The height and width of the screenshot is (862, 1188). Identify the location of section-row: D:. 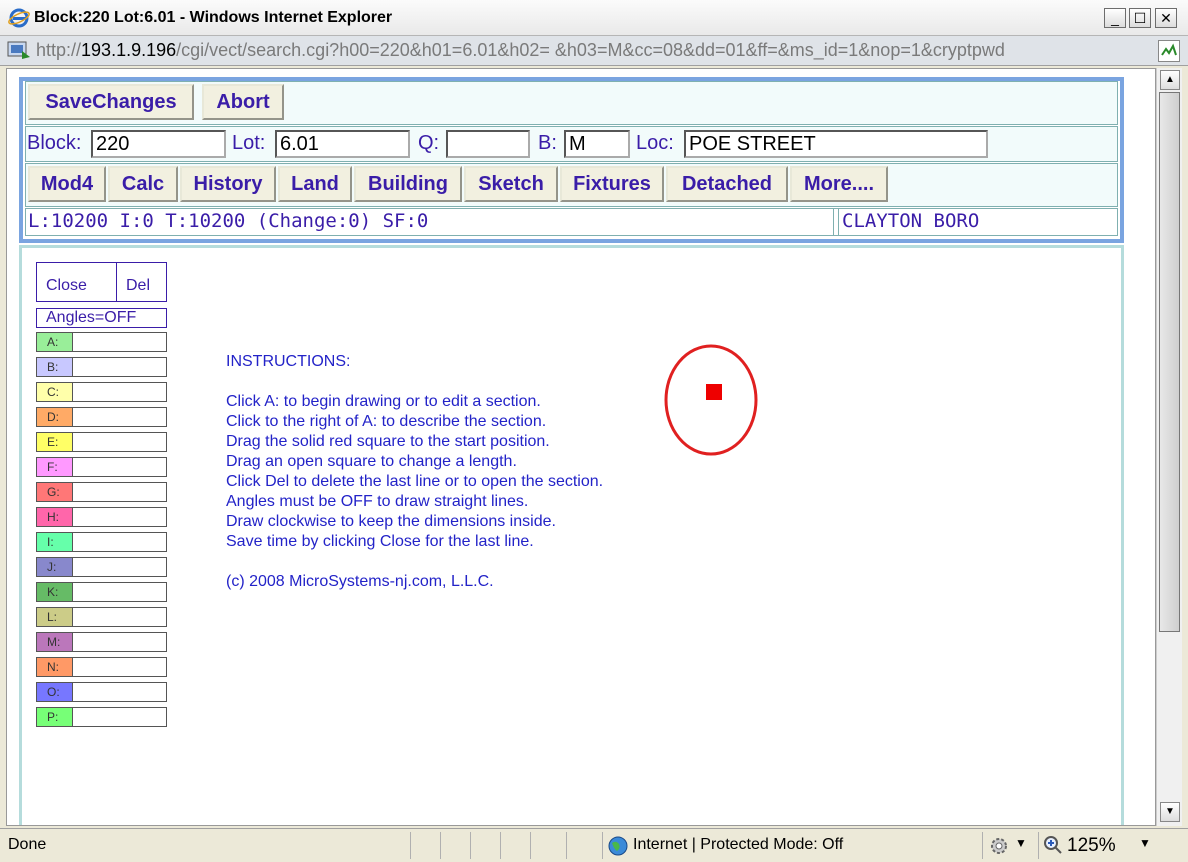
(101, 417).